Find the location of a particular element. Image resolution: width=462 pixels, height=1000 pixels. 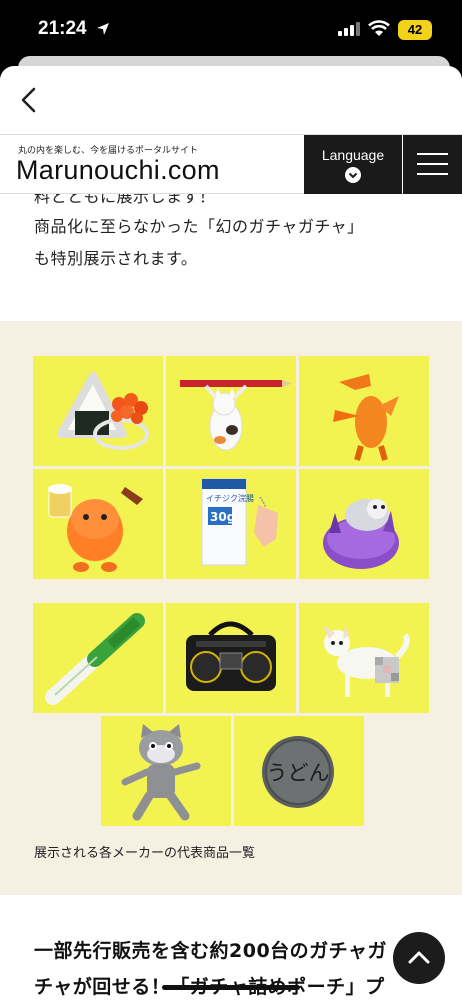

product-orange-creature is located at coordinates (364, 411).